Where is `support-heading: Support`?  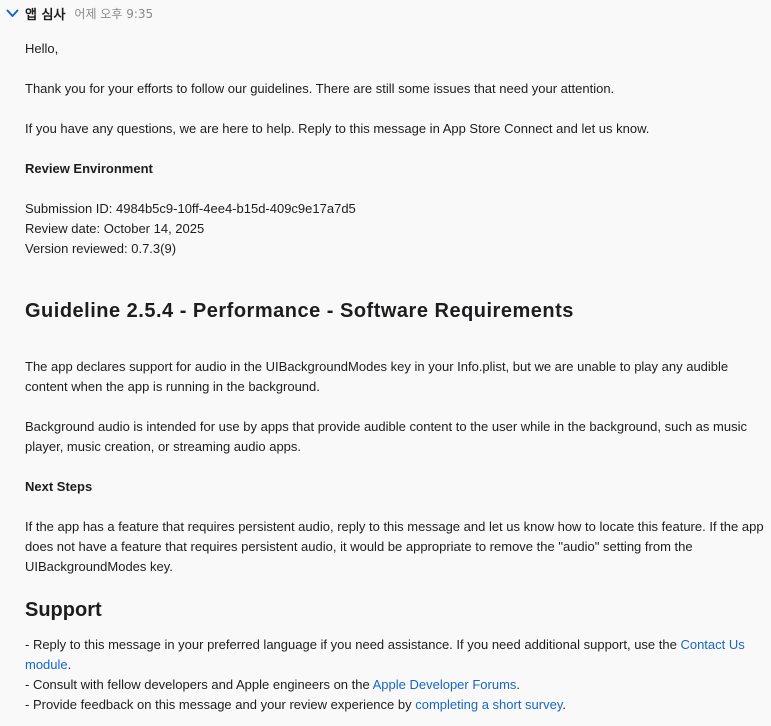 support-heading: Support is located at coordinates (63, 610).